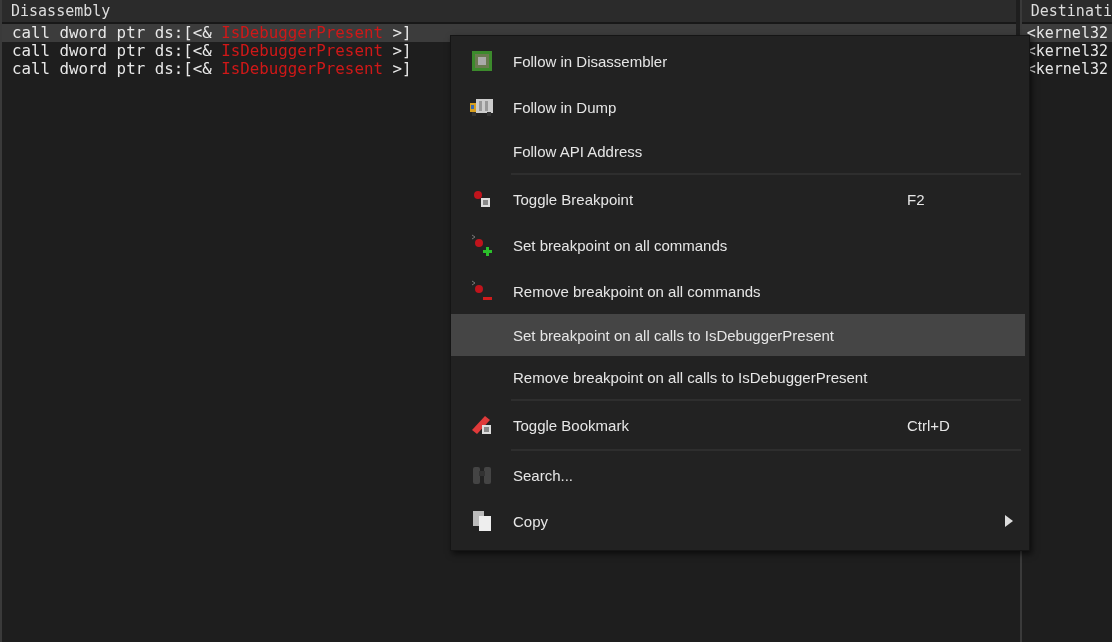 This screenshot has height=642, width=1112. Describe the element at coordinates (482, 199) in the screenshot. I see `breakpoint-icon` at that location.